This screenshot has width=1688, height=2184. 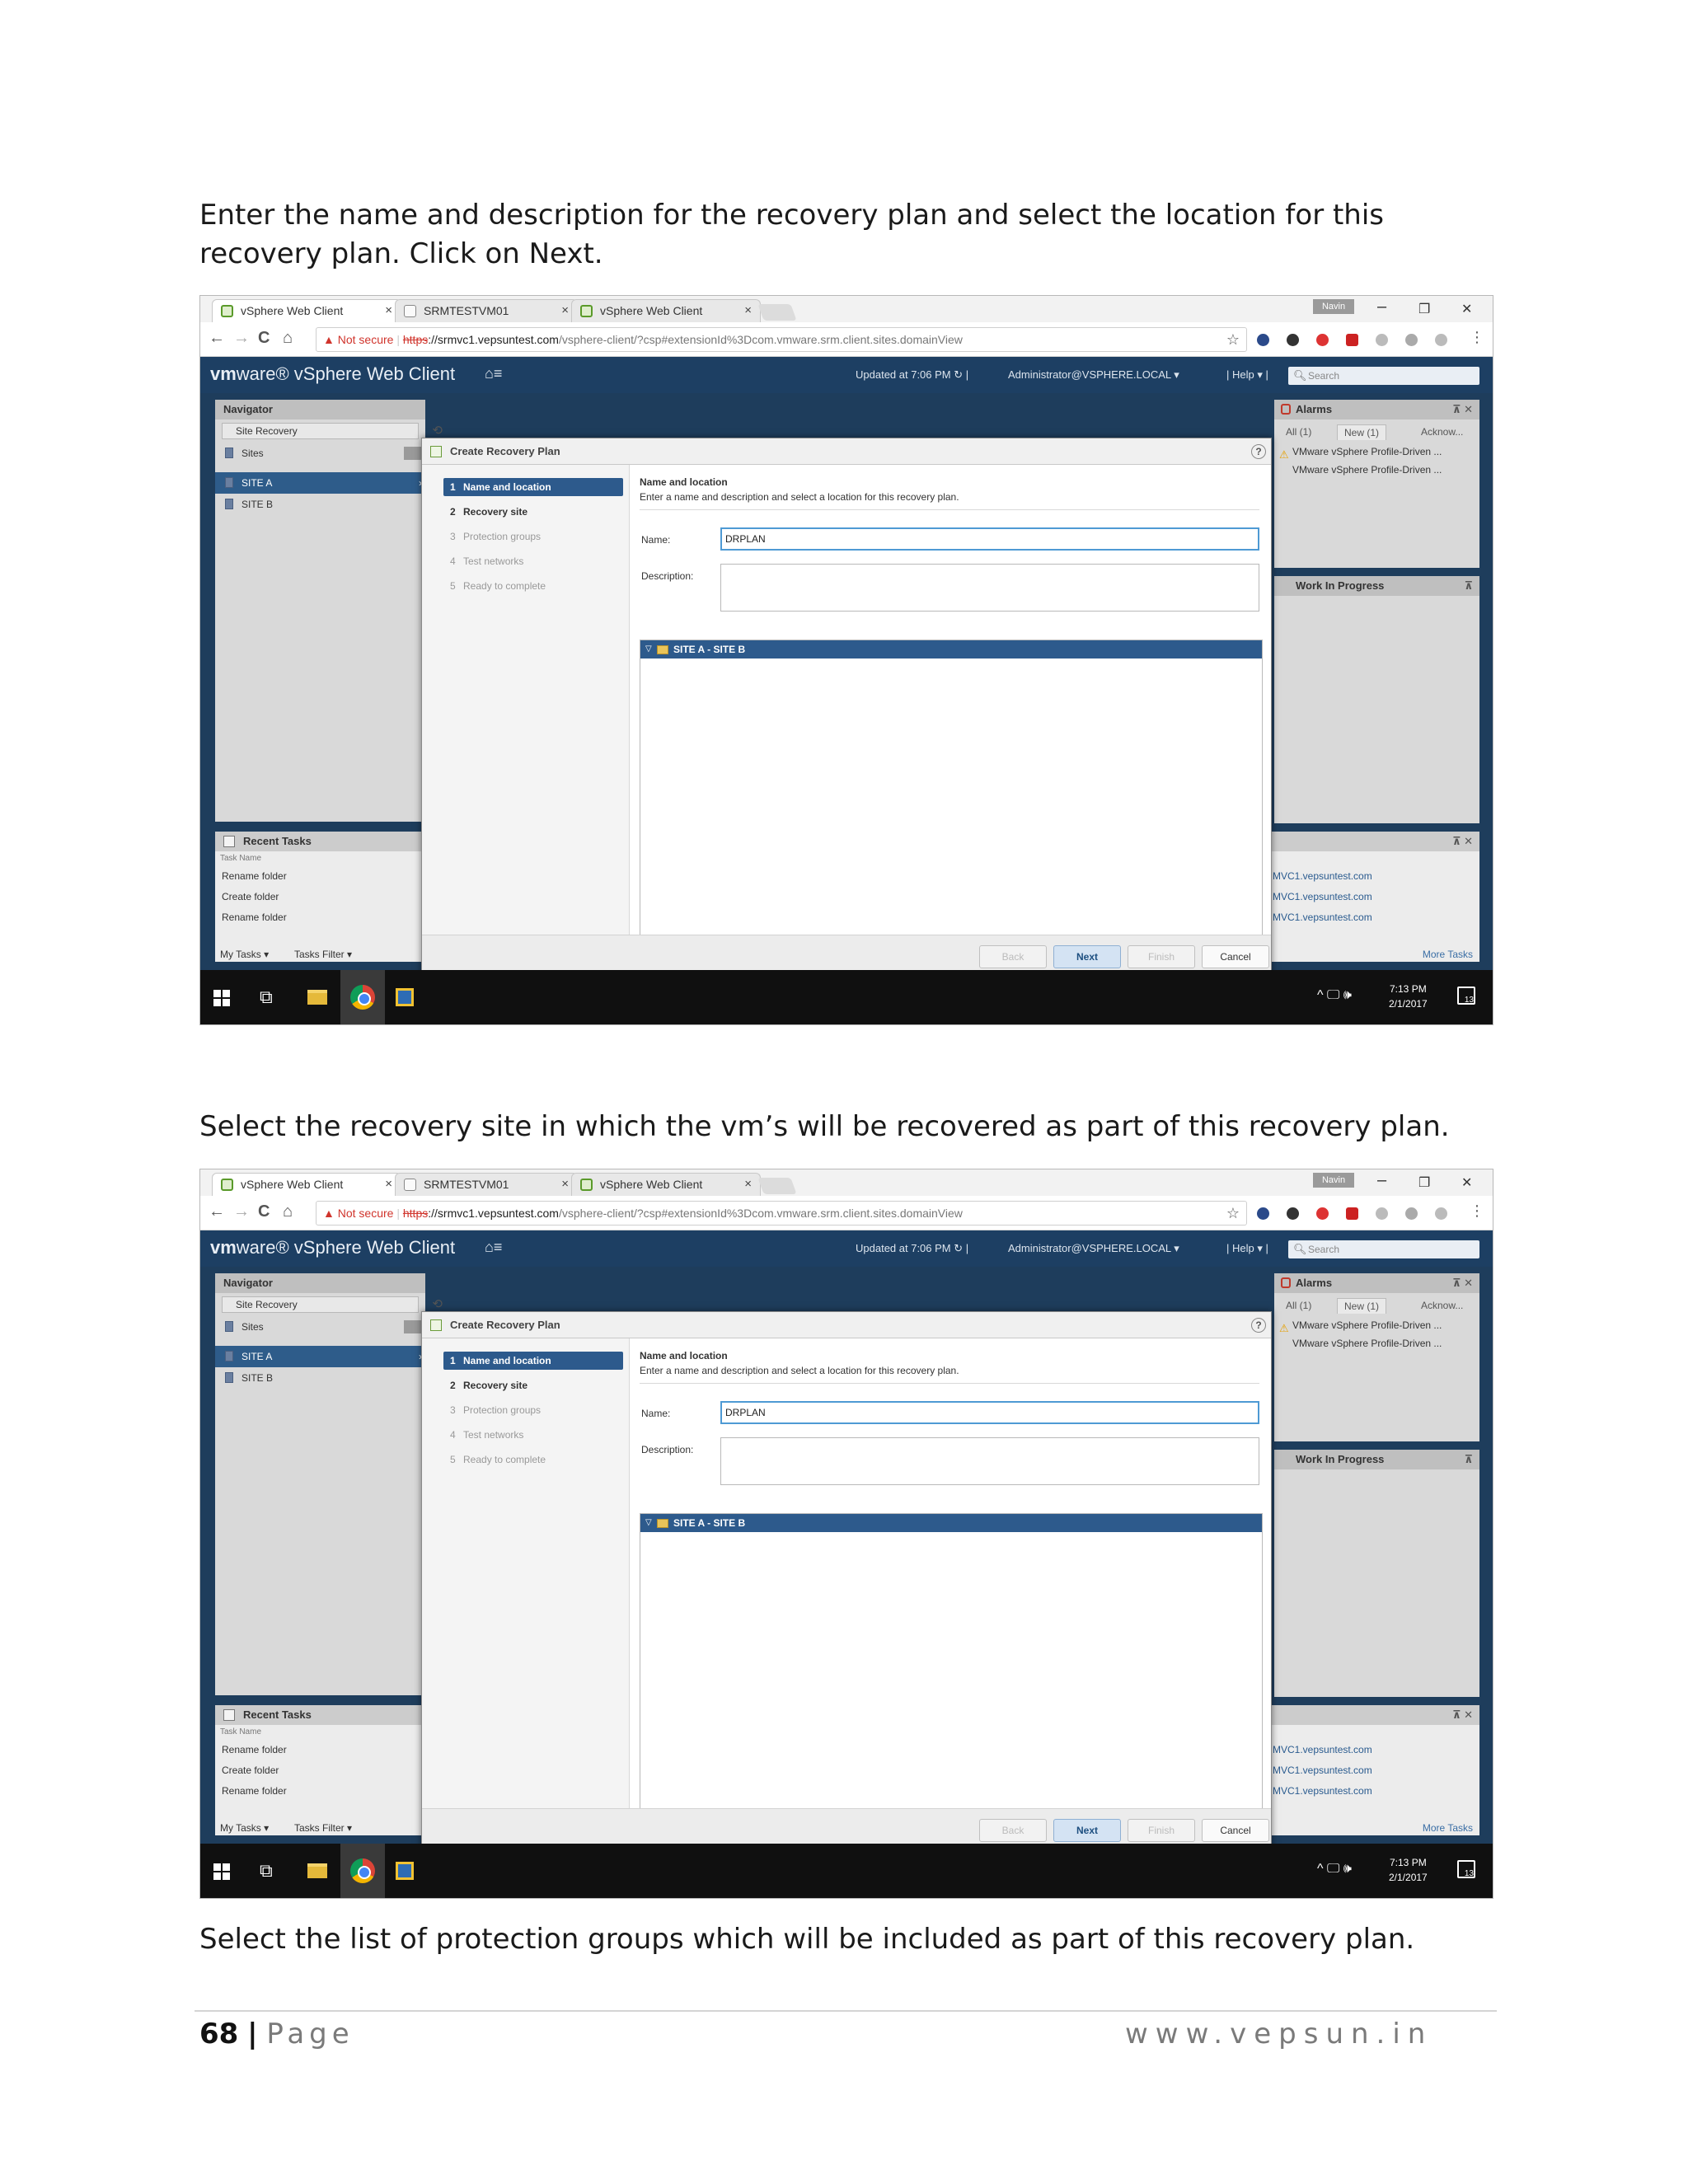 I want to click on restore-icon: ❐, so click(x=1424, y=1182).